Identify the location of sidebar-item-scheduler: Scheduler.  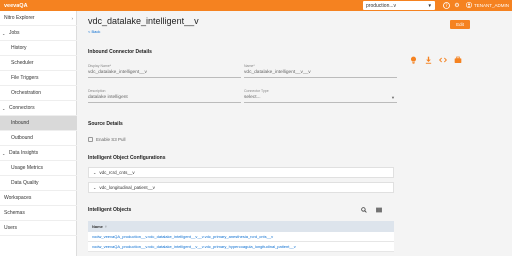
(38, 63).